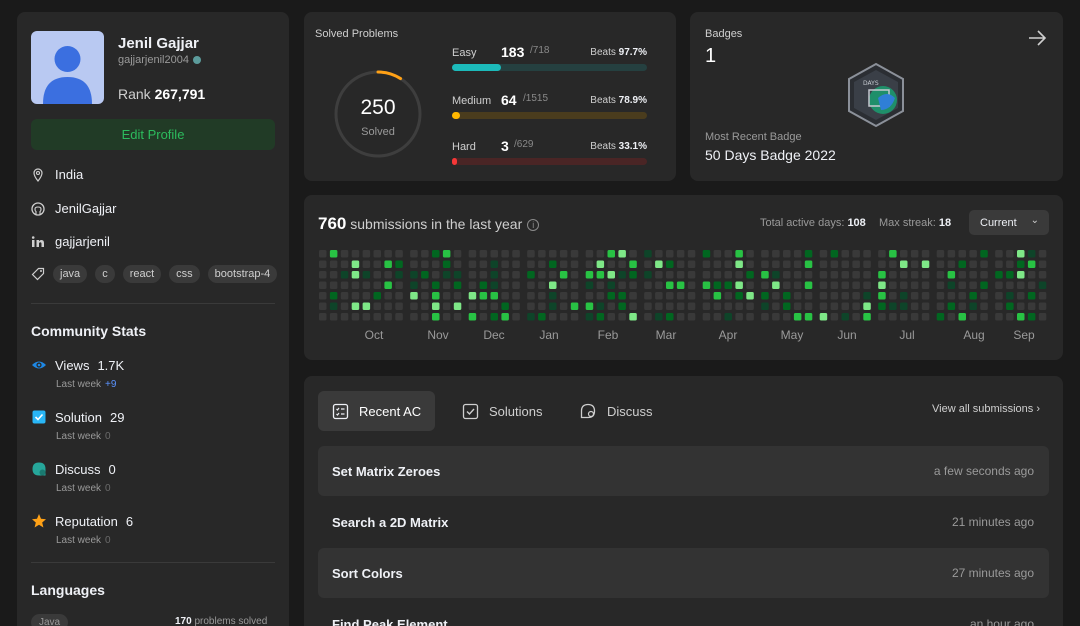  What do you see at coordinates (377, 411) in the screenshot?
I see `tab-recent-ac: Recent AC` at bounding box center [377, 411].